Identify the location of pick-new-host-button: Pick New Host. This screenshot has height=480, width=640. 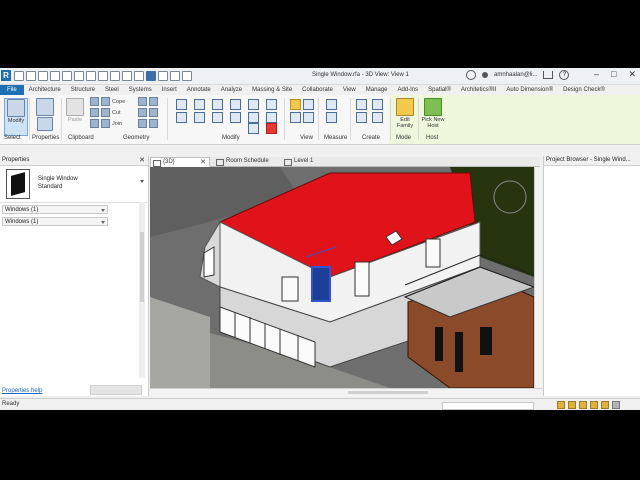
(433, 116).